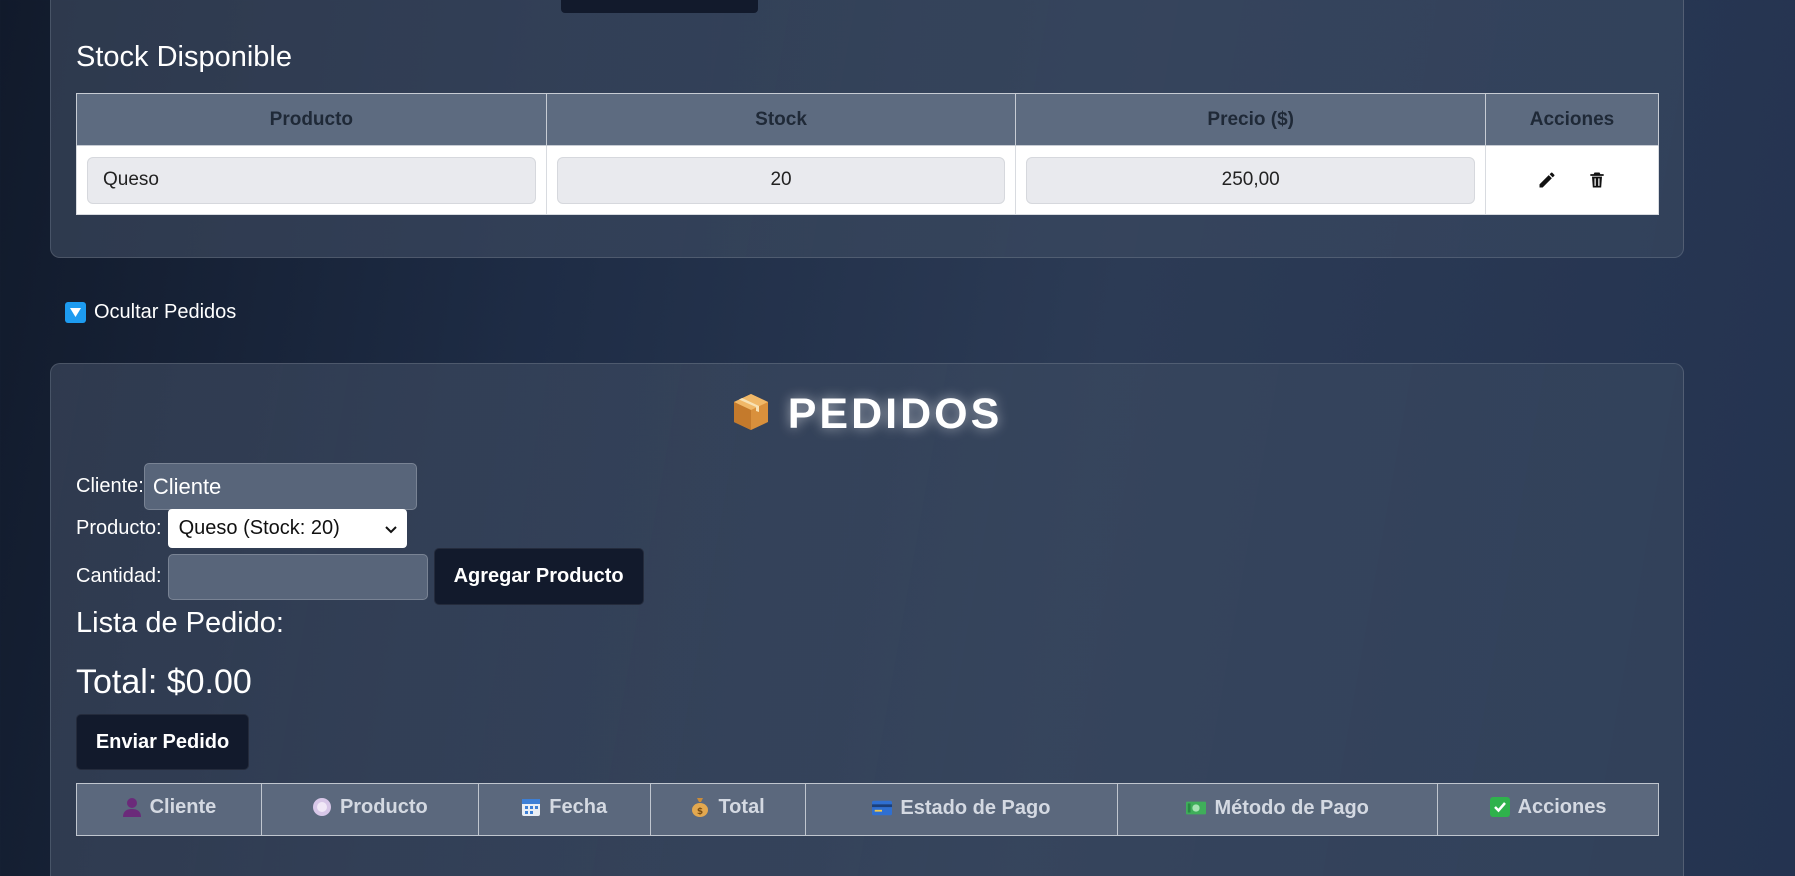 This screenshot has width=1795, height=876. I want to click on cantidad-row: Cantidad: Agregar Producto, so click(360, 576).